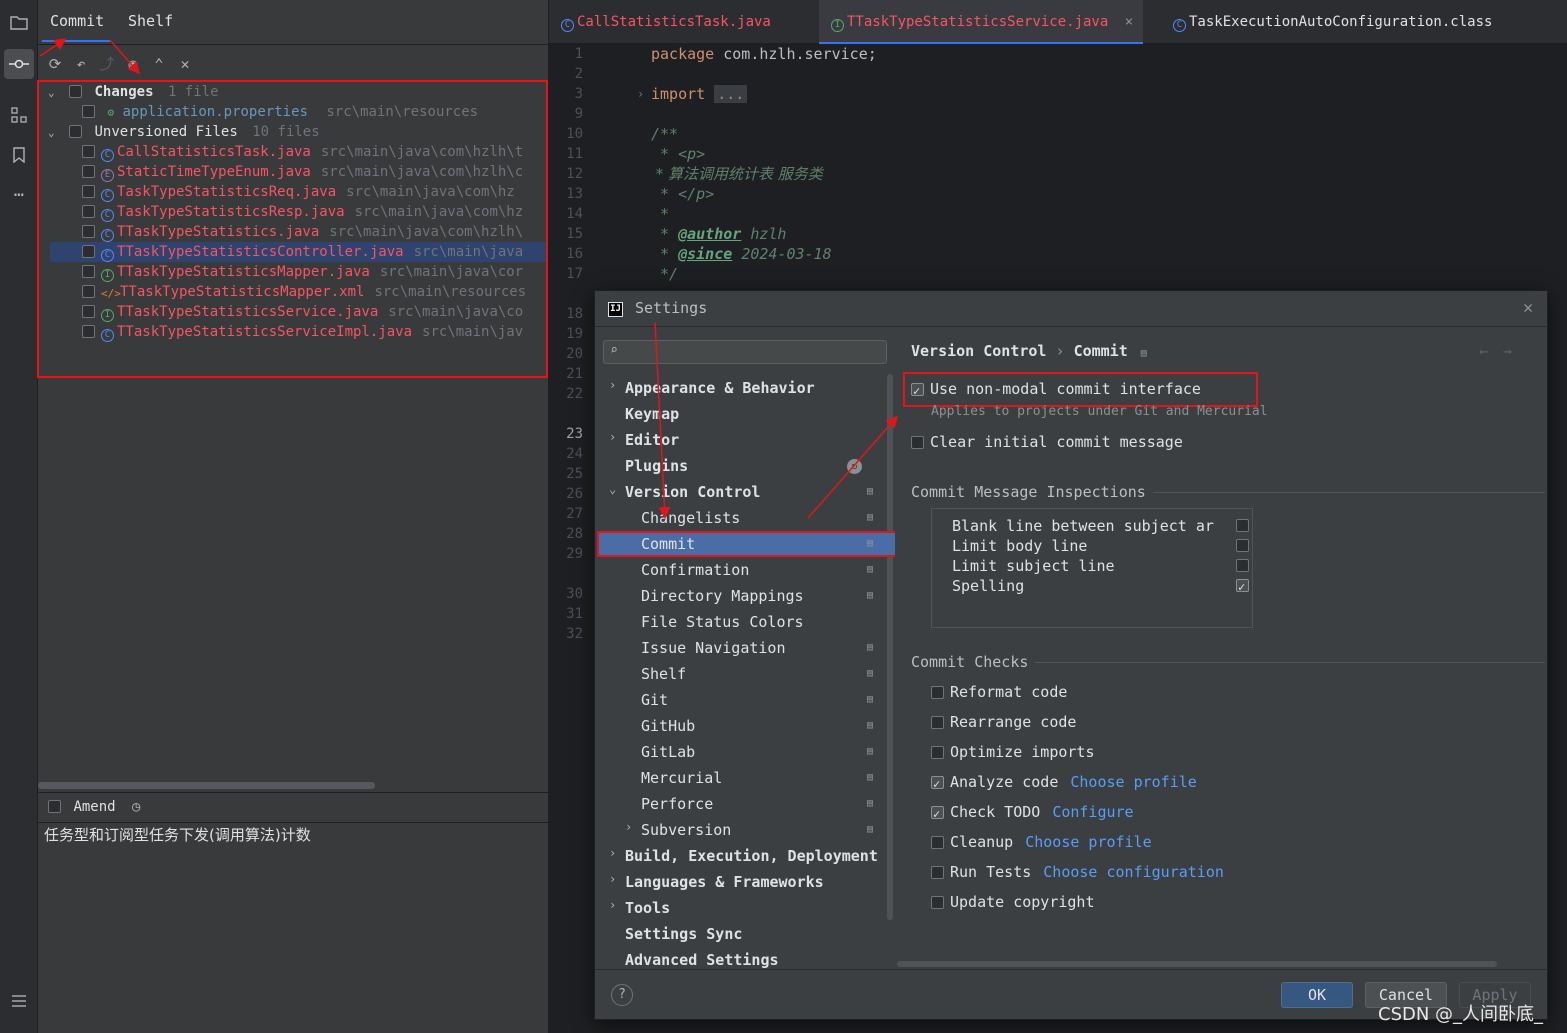 This screenshot has height=1033, width=1567. I want to click on watermark: CSDN @_人间卧底_, so click(1461, 1014).